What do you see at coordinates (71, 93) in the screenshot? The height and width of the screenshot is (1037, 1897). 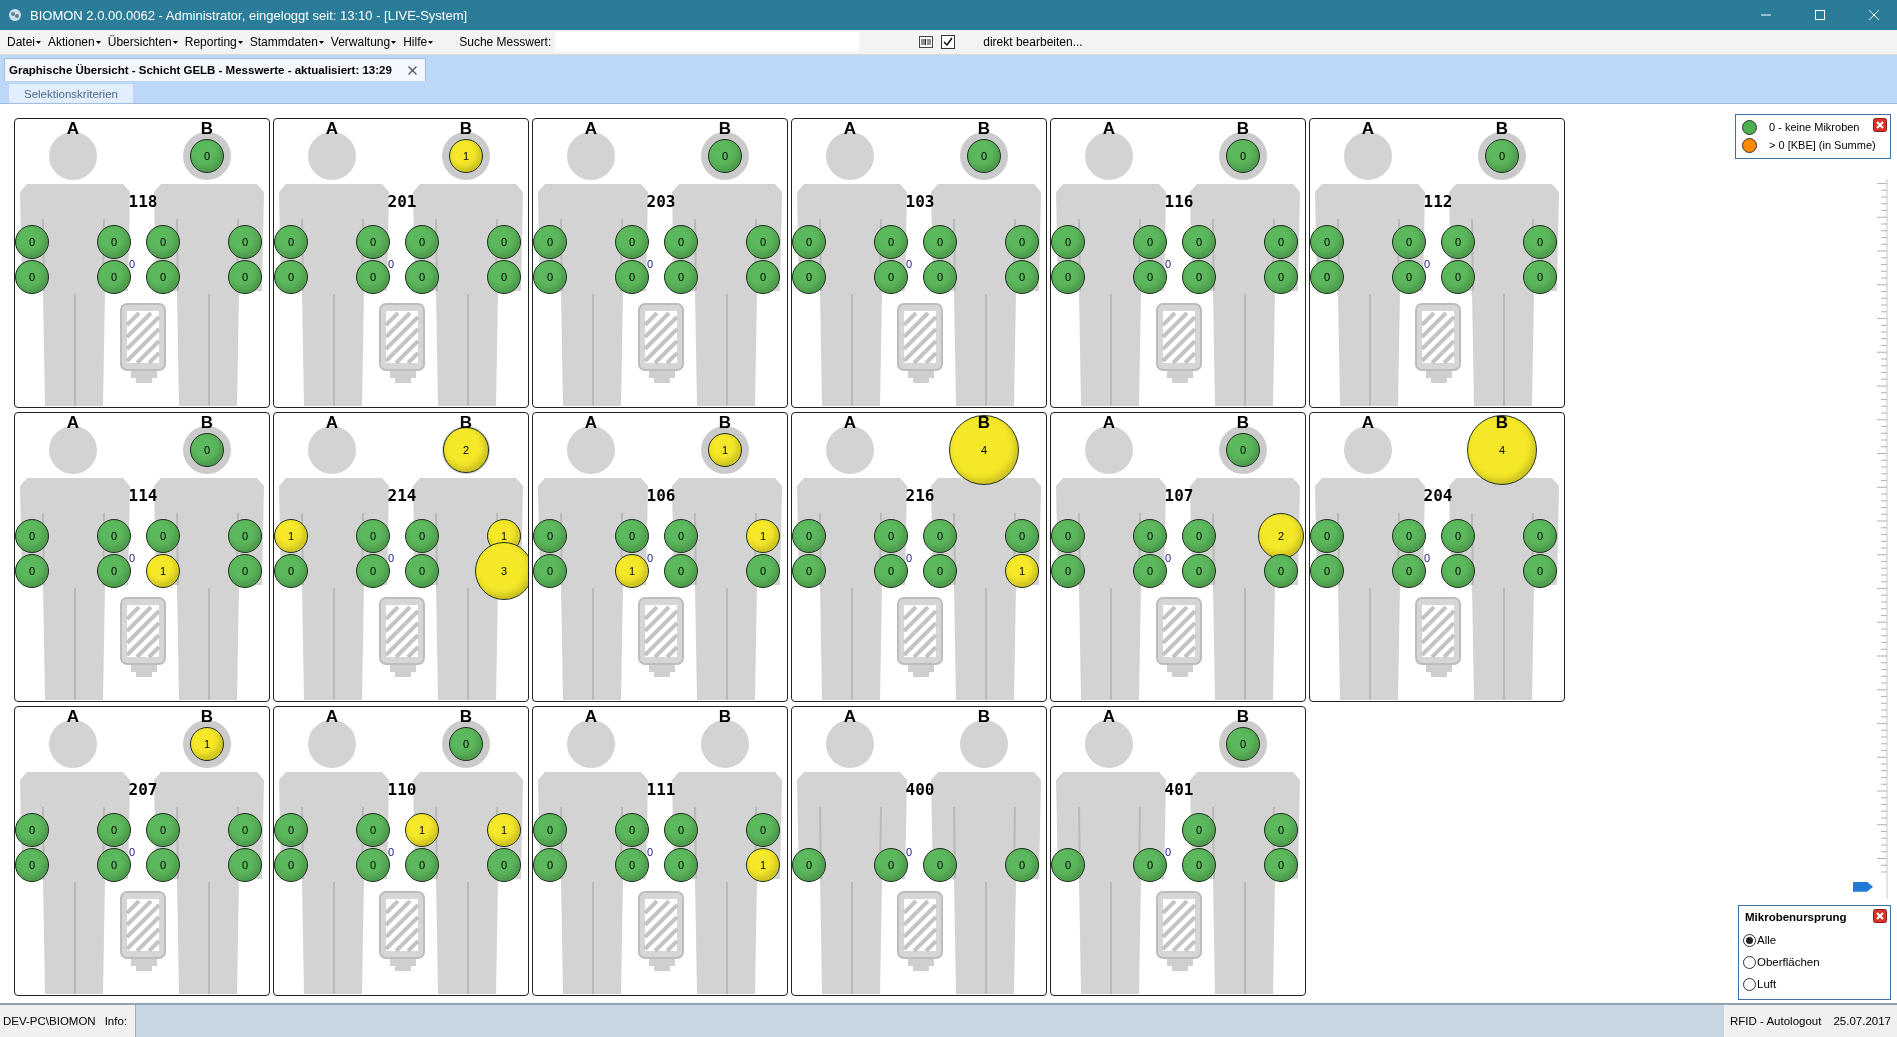 I see `sub-tab: Selektionskriterien` at bounding box center [71, 93].